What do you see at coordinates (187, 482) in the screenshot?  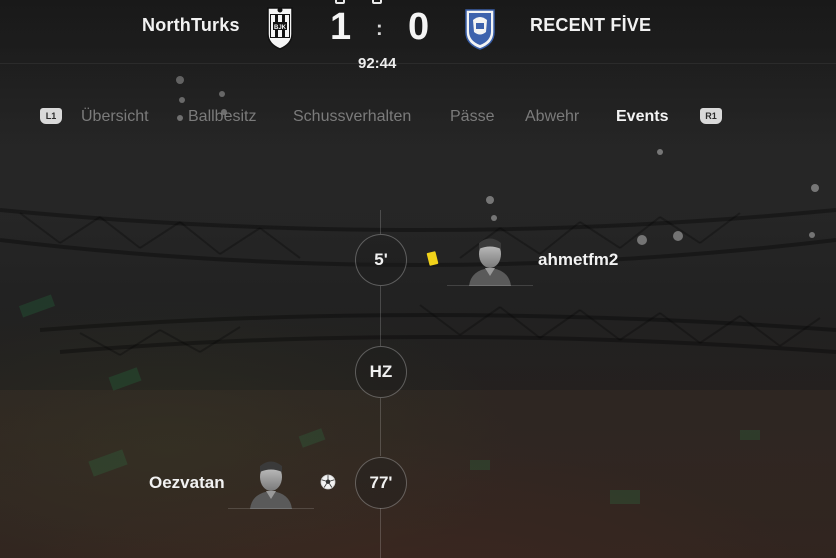 I see `event-player-name: Oezvatan` at bounding box center [187, 482].